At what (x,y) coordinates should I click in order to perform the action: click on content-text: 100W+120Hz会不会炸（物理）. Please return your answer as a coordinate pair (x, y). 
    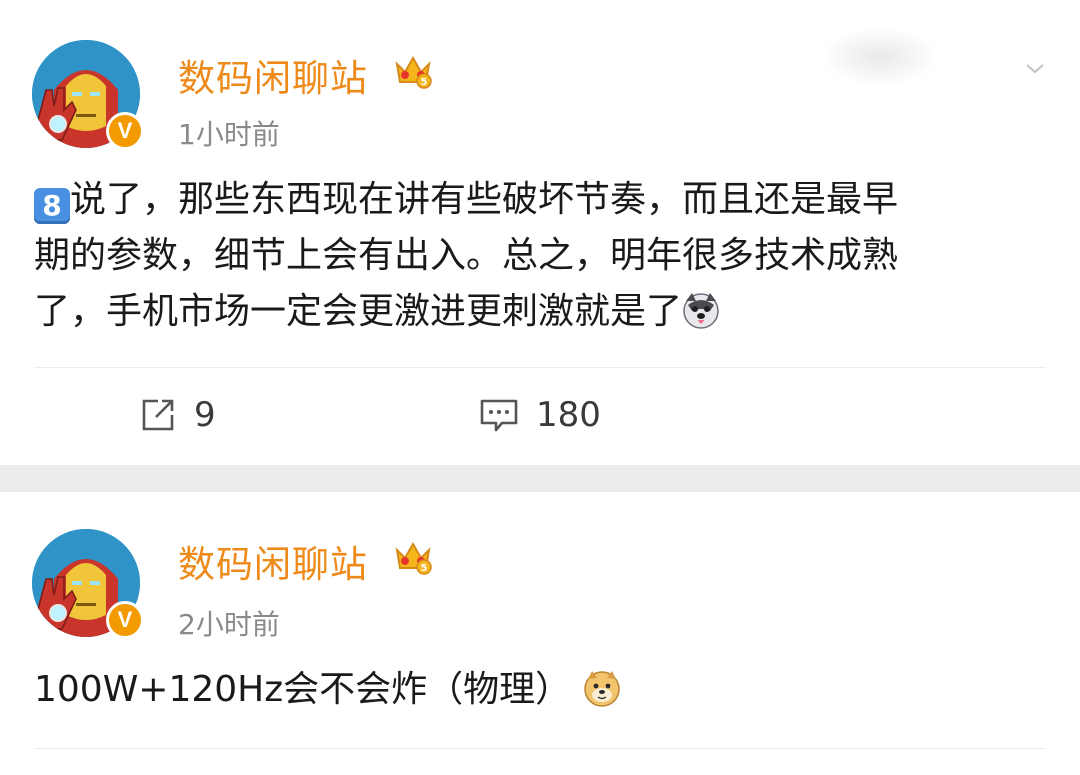
    Looking at the image, I should click on (303, 689).